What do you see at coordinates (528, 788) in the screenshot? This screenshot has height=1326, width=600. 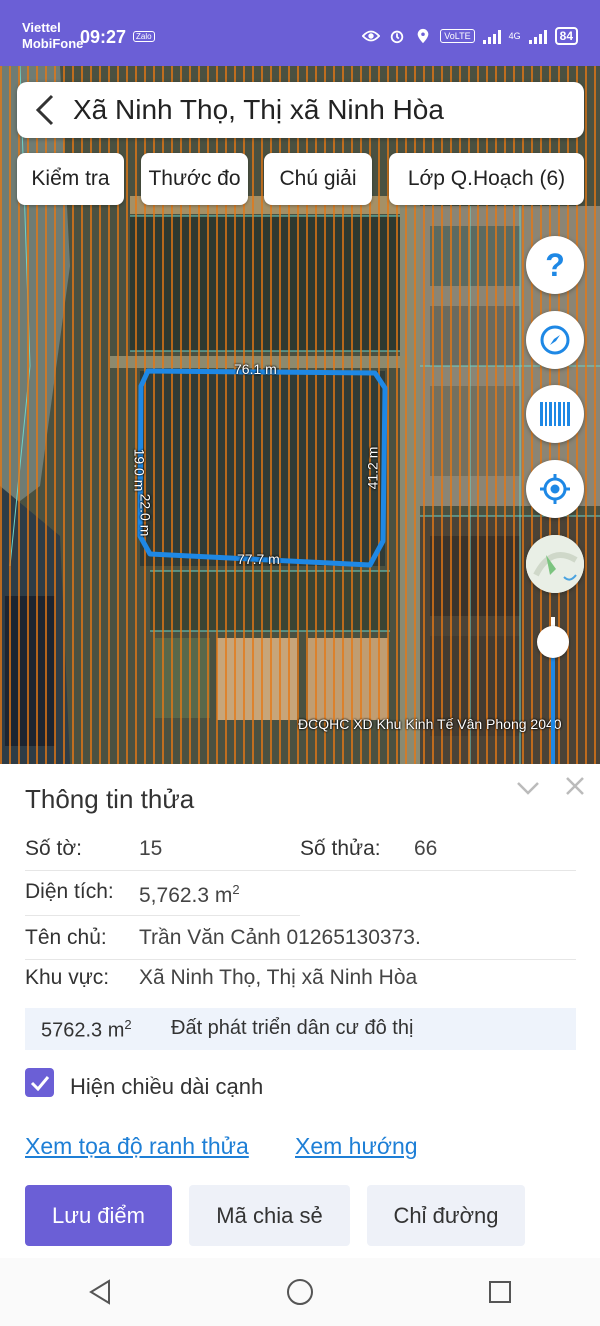 I see `chevron-down-icon` at bounding box center [528, 788].